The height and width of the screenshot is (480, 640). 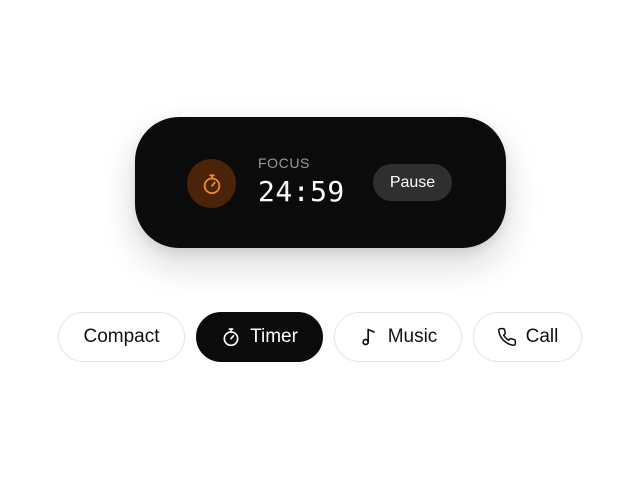 What do you see at coordinates (412, 336) in the screenshot?
I see `mode-label: Music` at bounding box center [412, 336].